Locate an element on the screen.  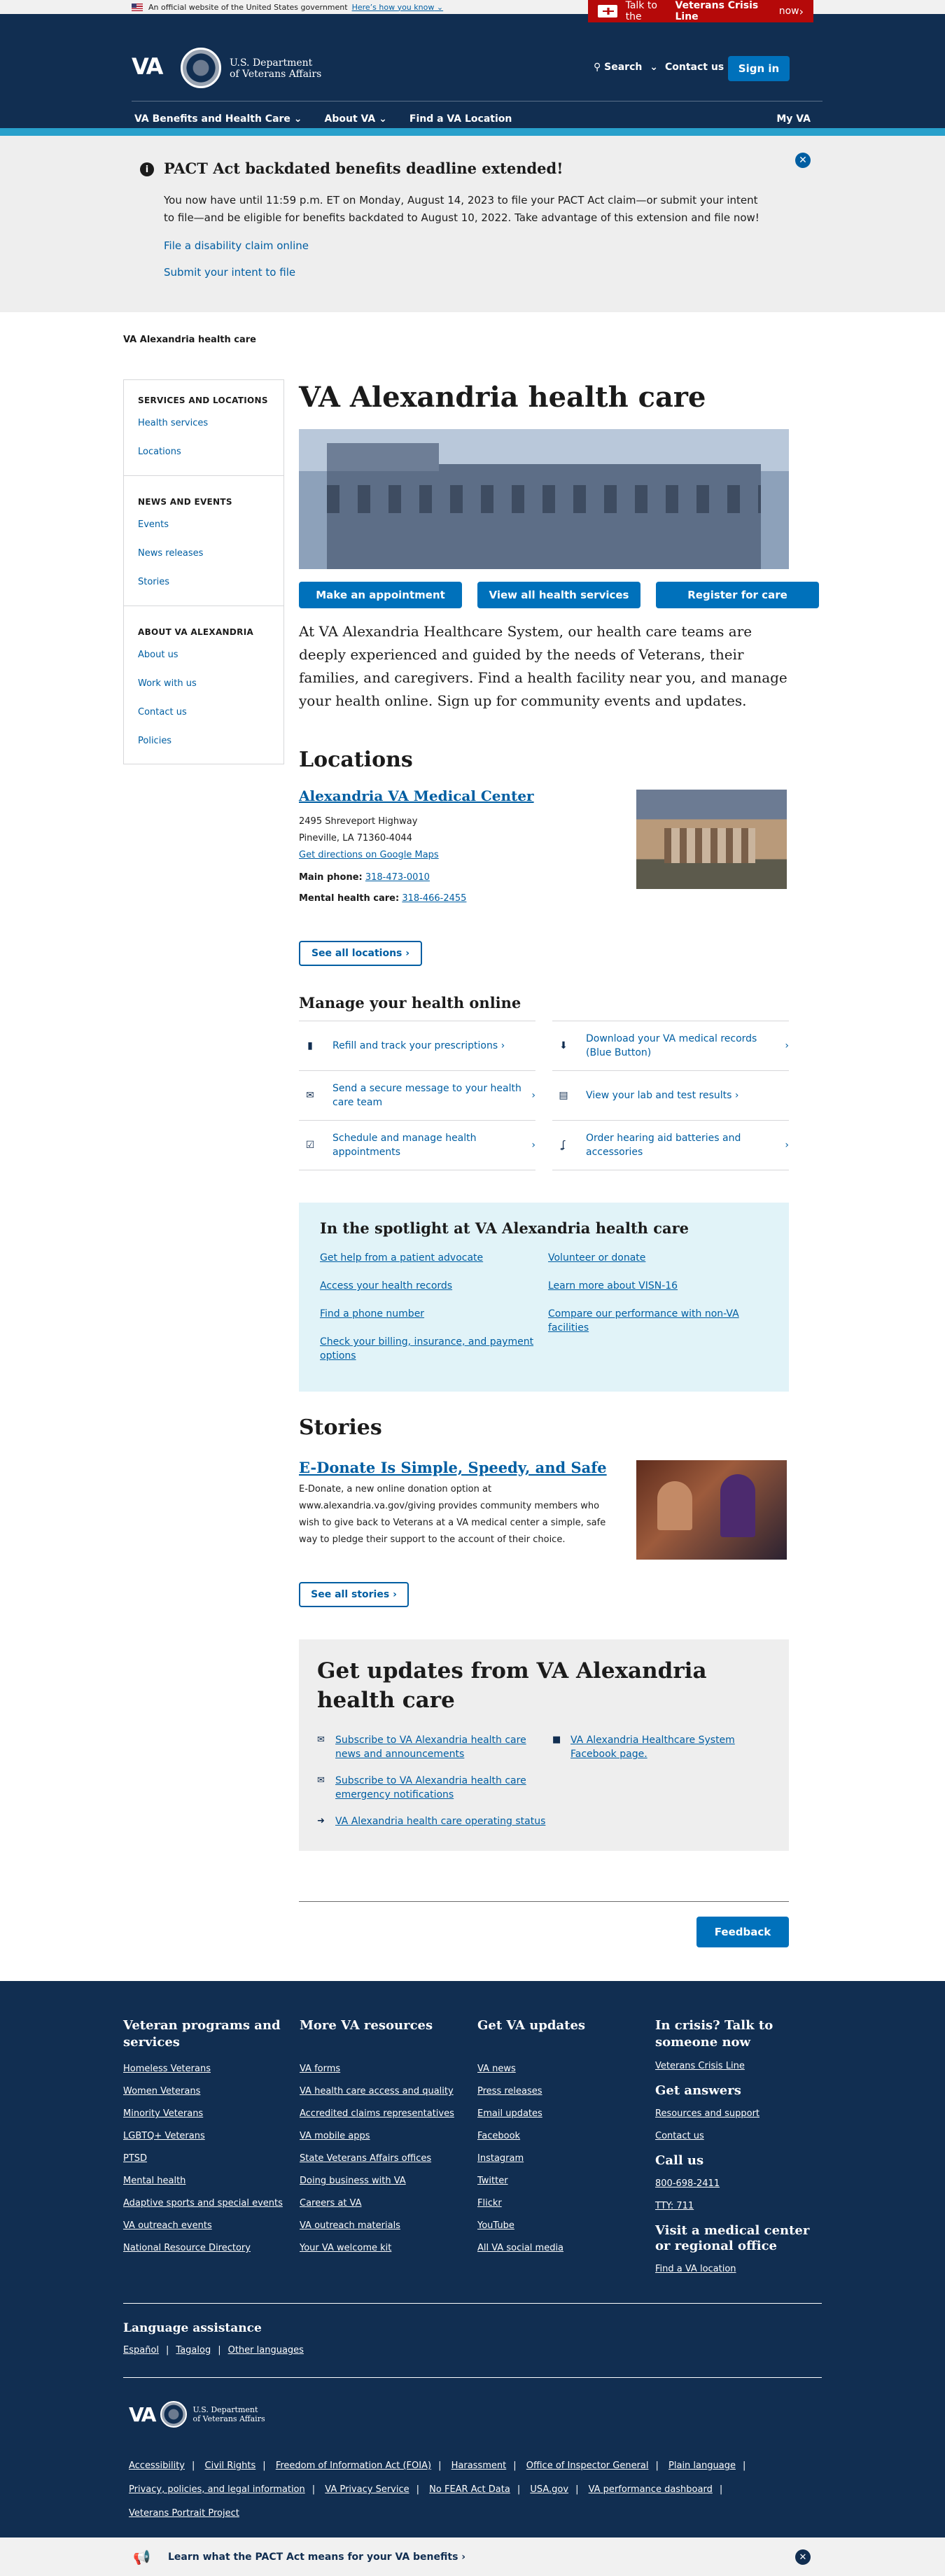
make-appointment-button: Make an appointment is located at coordinates (380, 595).